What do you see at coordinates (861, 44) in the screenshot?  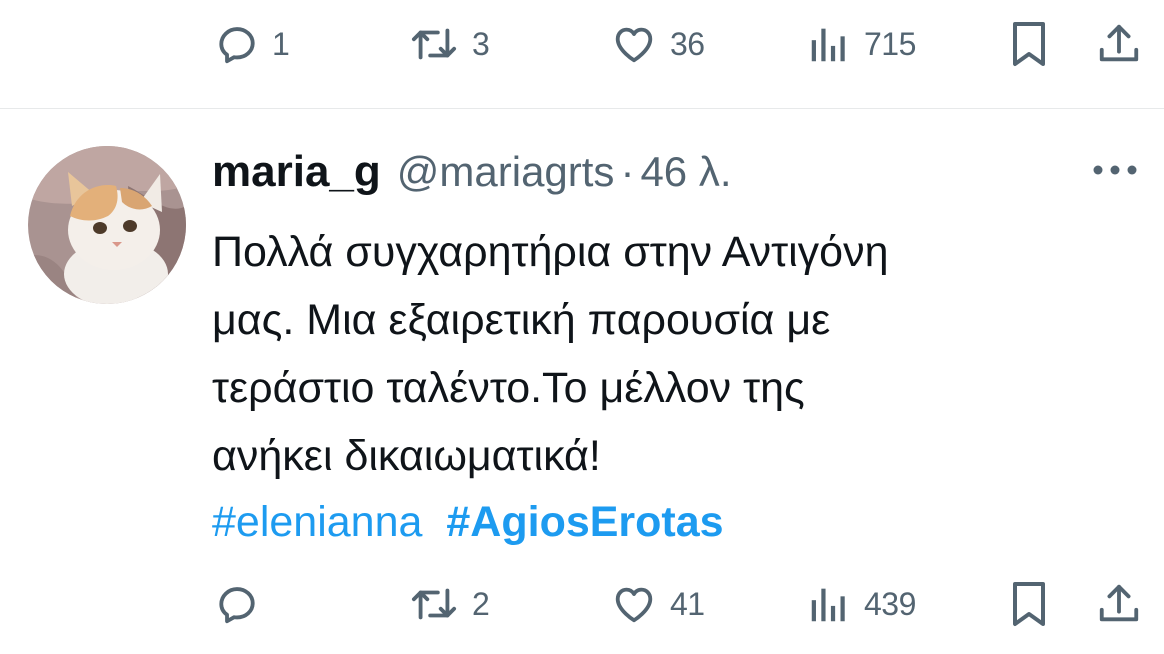 I see `views-button: 715` at bounding box center [861, 44].